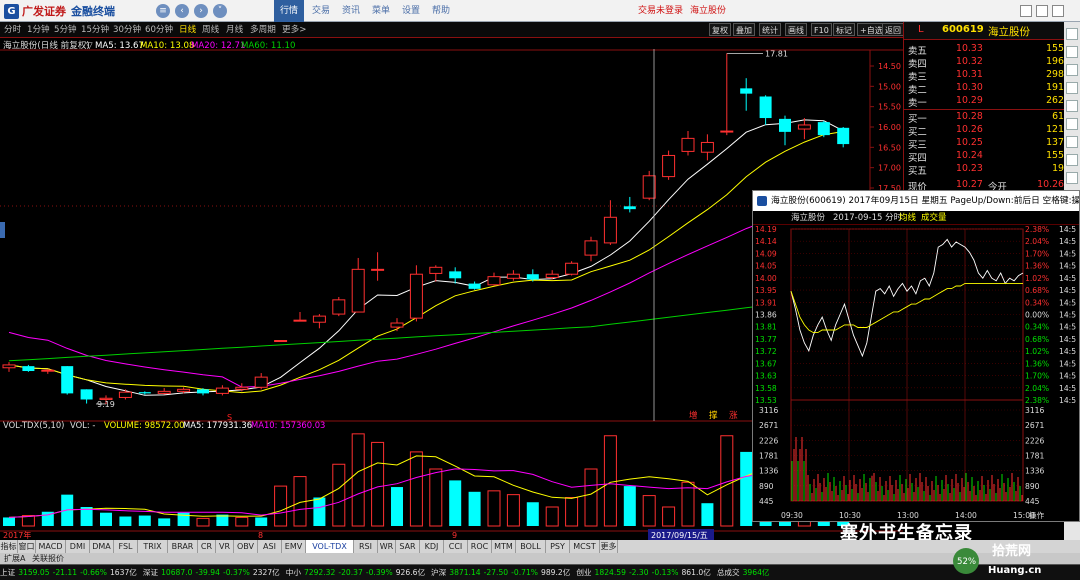 The image size is (1080, 580). What do you see at coordinates (288, 425) in the screenshot?
I see `volume-ma10: MA10: 157360.03` at bounding box center [288, 425].